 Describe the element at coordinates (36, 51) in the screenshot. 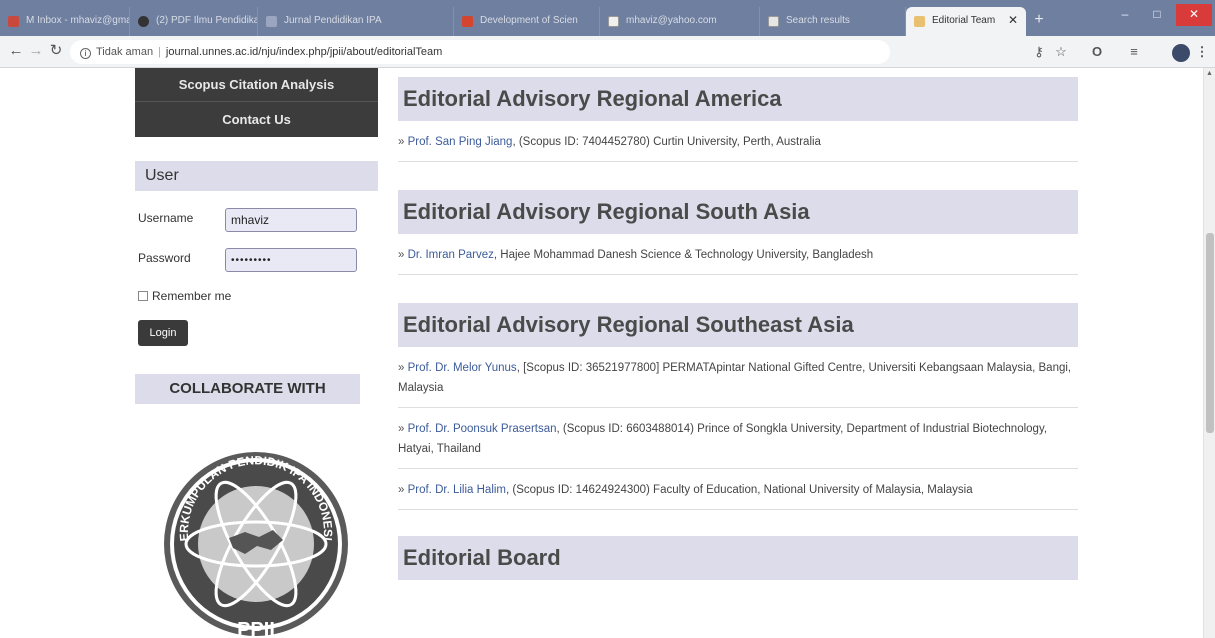

I see `forward-arrow-icon: →` at that location.